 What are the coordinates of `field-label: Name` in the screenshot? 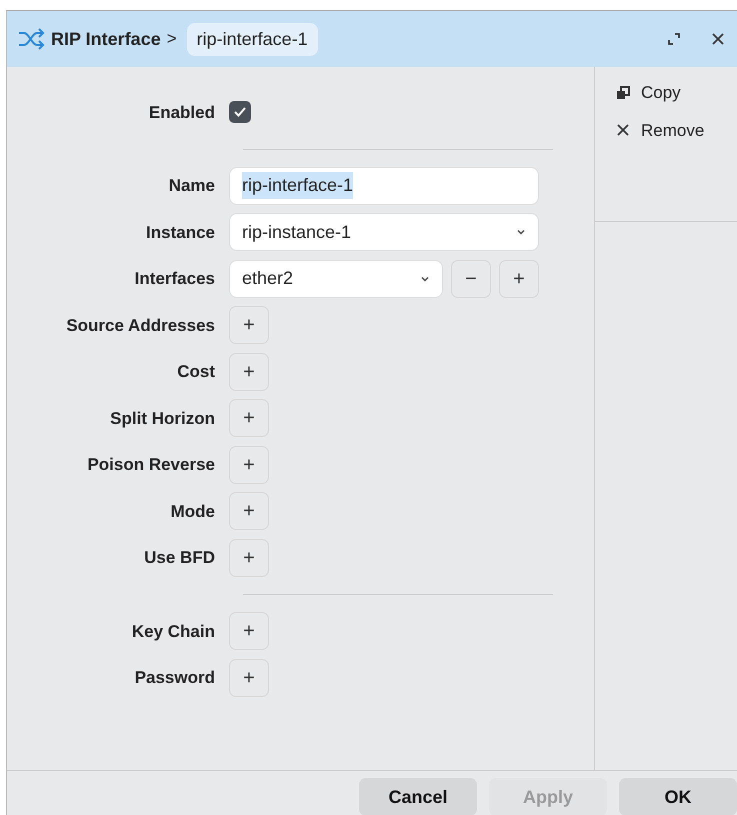 It's located at (192, 186).